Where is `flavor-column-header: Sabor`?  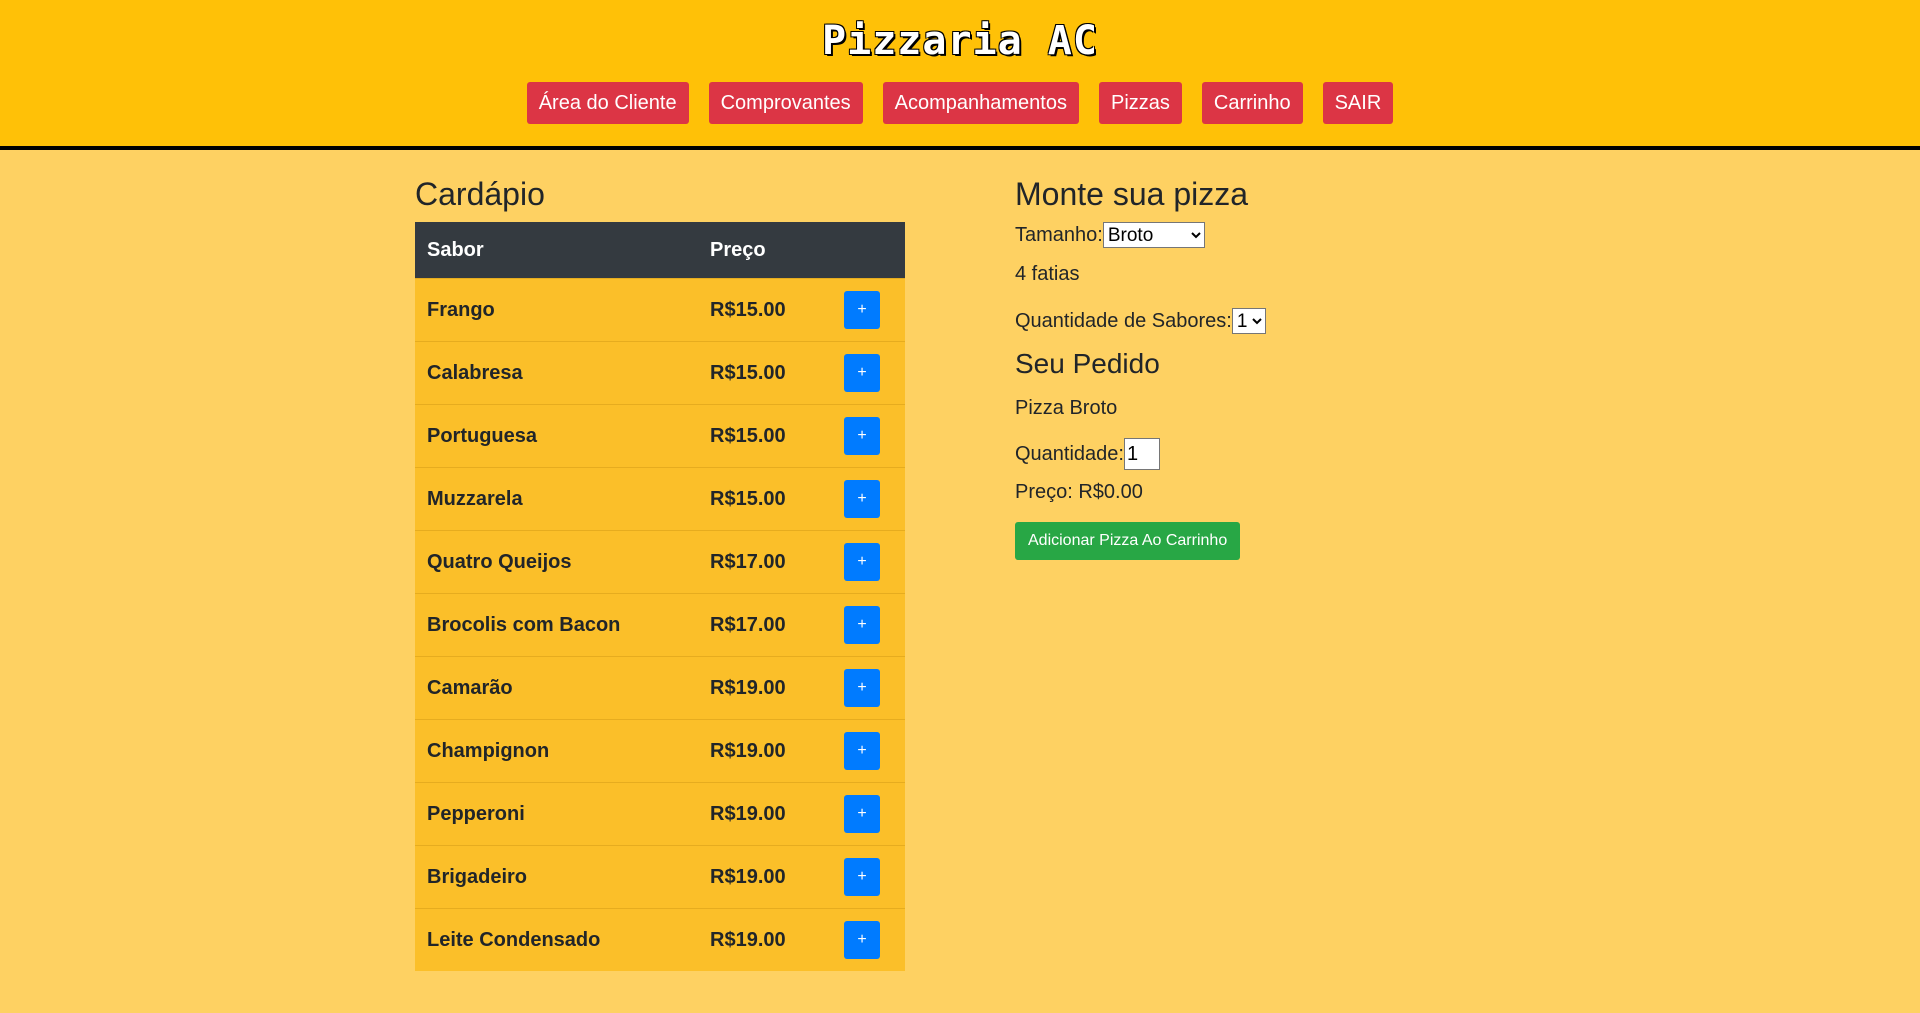 flavor-column-header: Sabor is located at coordinates (455, 249).